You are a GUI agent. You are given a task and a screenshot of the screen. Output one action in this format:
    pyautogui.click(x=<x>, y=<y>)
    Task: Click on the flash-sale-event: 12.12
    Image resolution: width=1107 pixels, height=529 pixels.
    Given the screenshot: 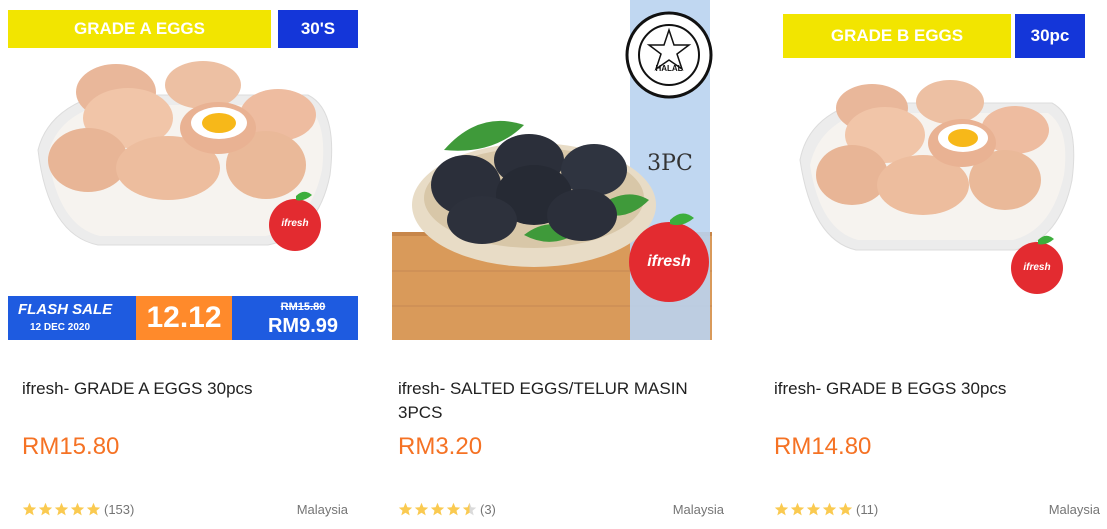 What is the action you would take?
    pyautogui.click(x=184, y=317)
    